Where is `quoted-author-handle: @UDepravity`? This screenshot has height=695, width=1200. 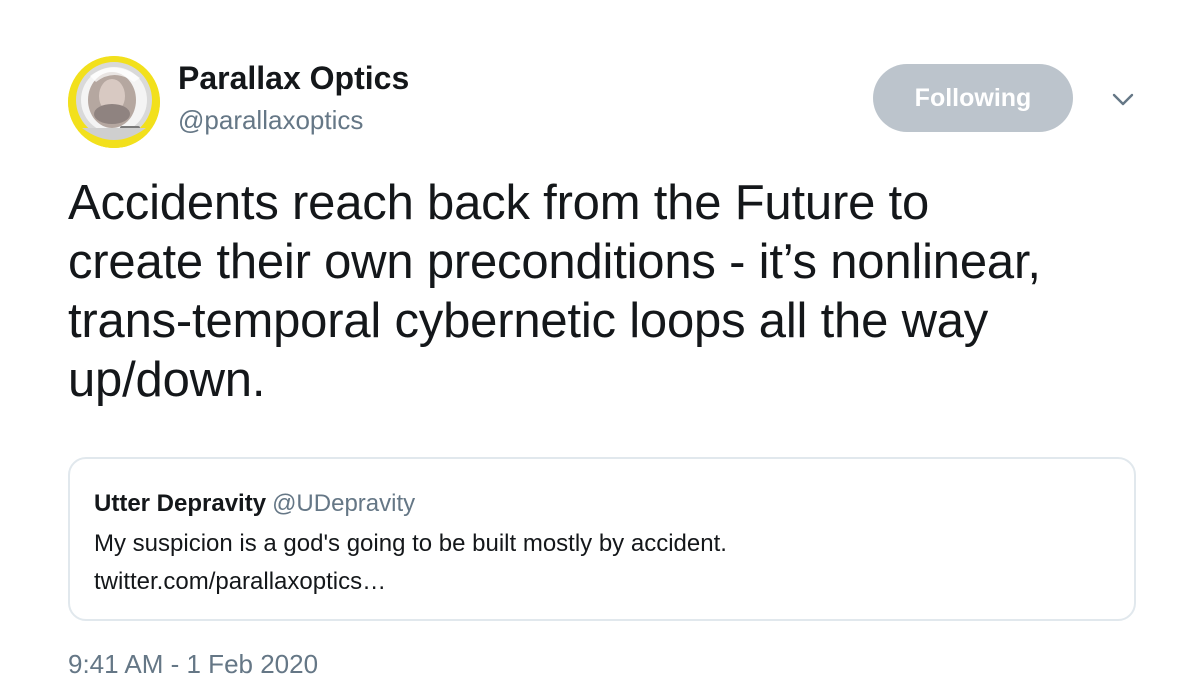
quoted-author-handle: @UDepravity is located at coordinates (344, 503).